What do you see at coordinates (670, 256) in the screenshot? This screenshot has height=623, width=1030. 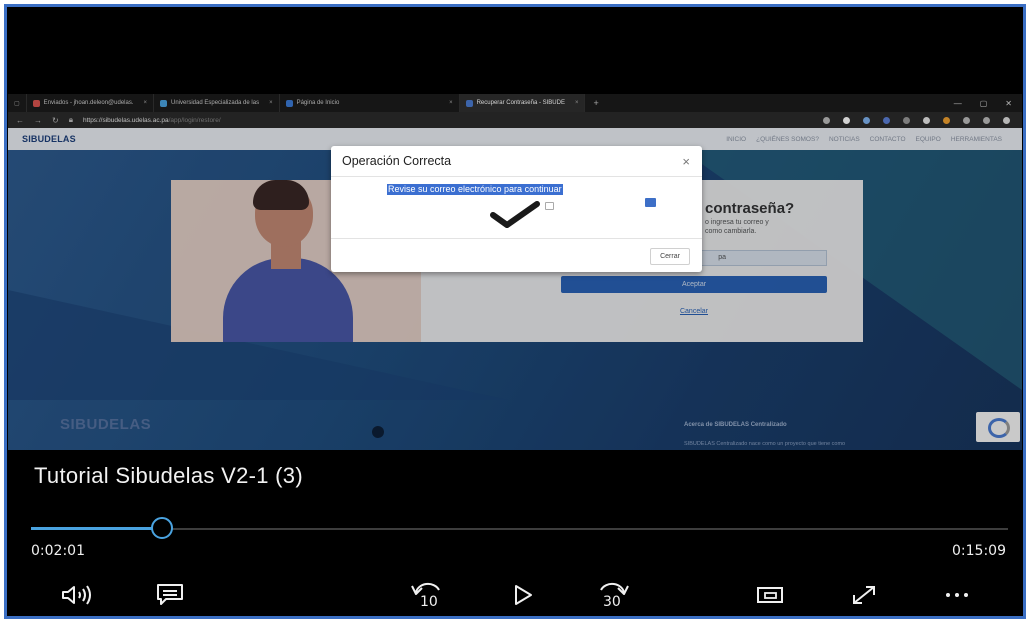 I see `close-button: Cerrar` at bounding box center [670, 256].